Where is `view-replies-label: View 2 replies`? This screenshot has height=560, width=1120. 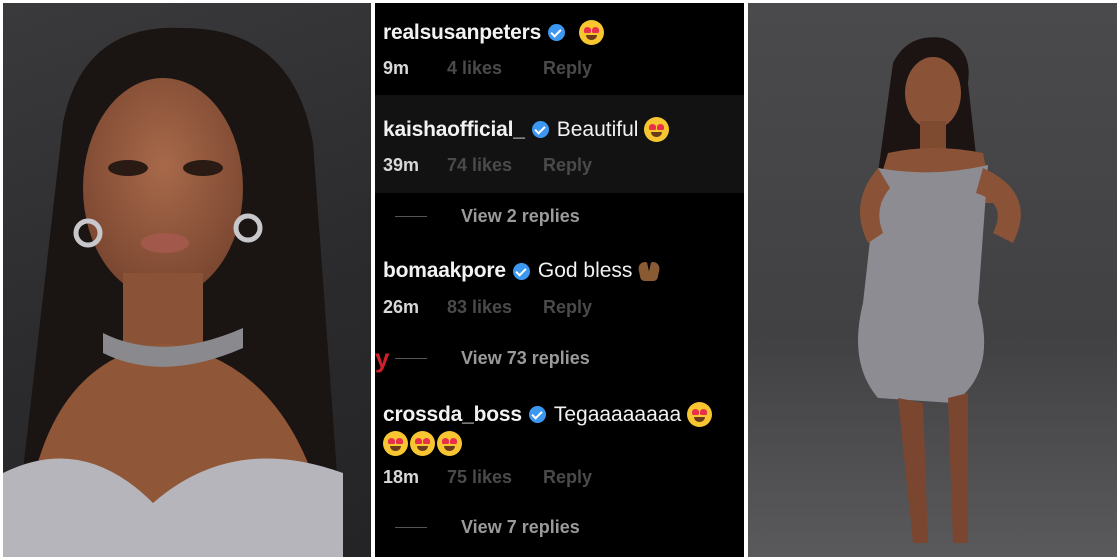
view-replies-label: View 2 replies is located at coordinates (520, 216).